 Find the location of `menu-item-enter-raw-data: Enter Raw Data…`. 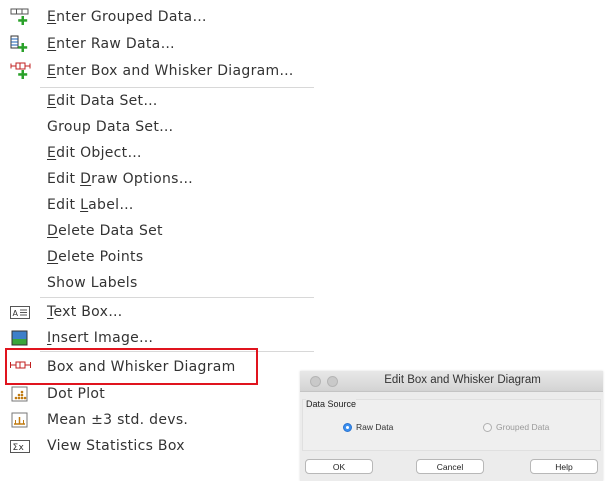

menu-item-enter-raw-data: Enter Raw Data… is located at coordinates (157, 44).